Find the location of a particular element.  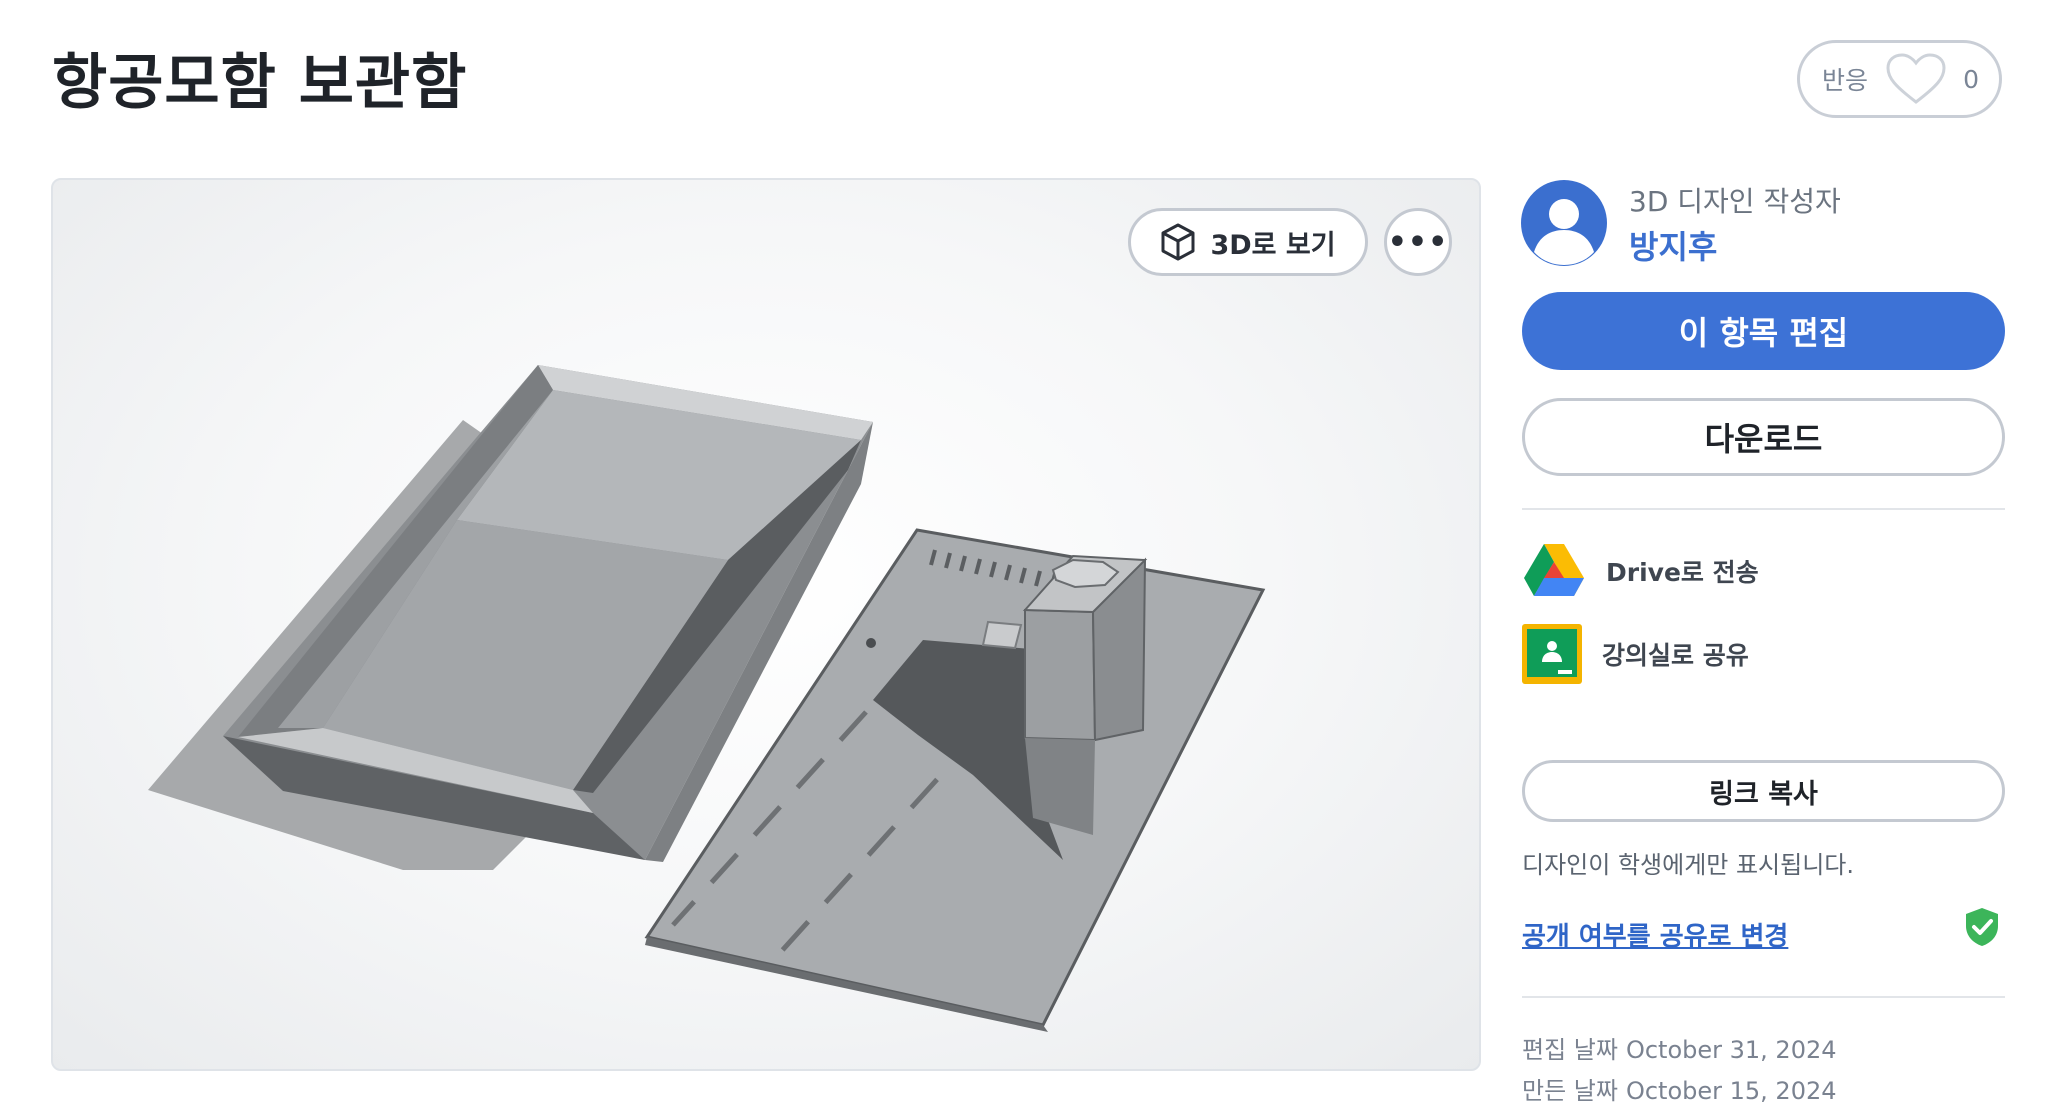

heart-icon is located at coordinates (1916, 78).